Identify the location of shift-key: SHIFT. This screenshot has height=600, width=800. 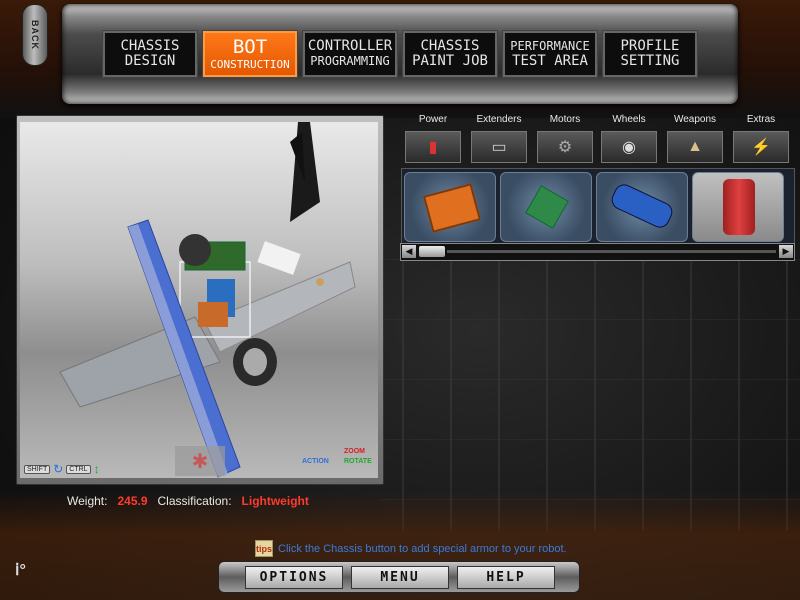
(37, 469).